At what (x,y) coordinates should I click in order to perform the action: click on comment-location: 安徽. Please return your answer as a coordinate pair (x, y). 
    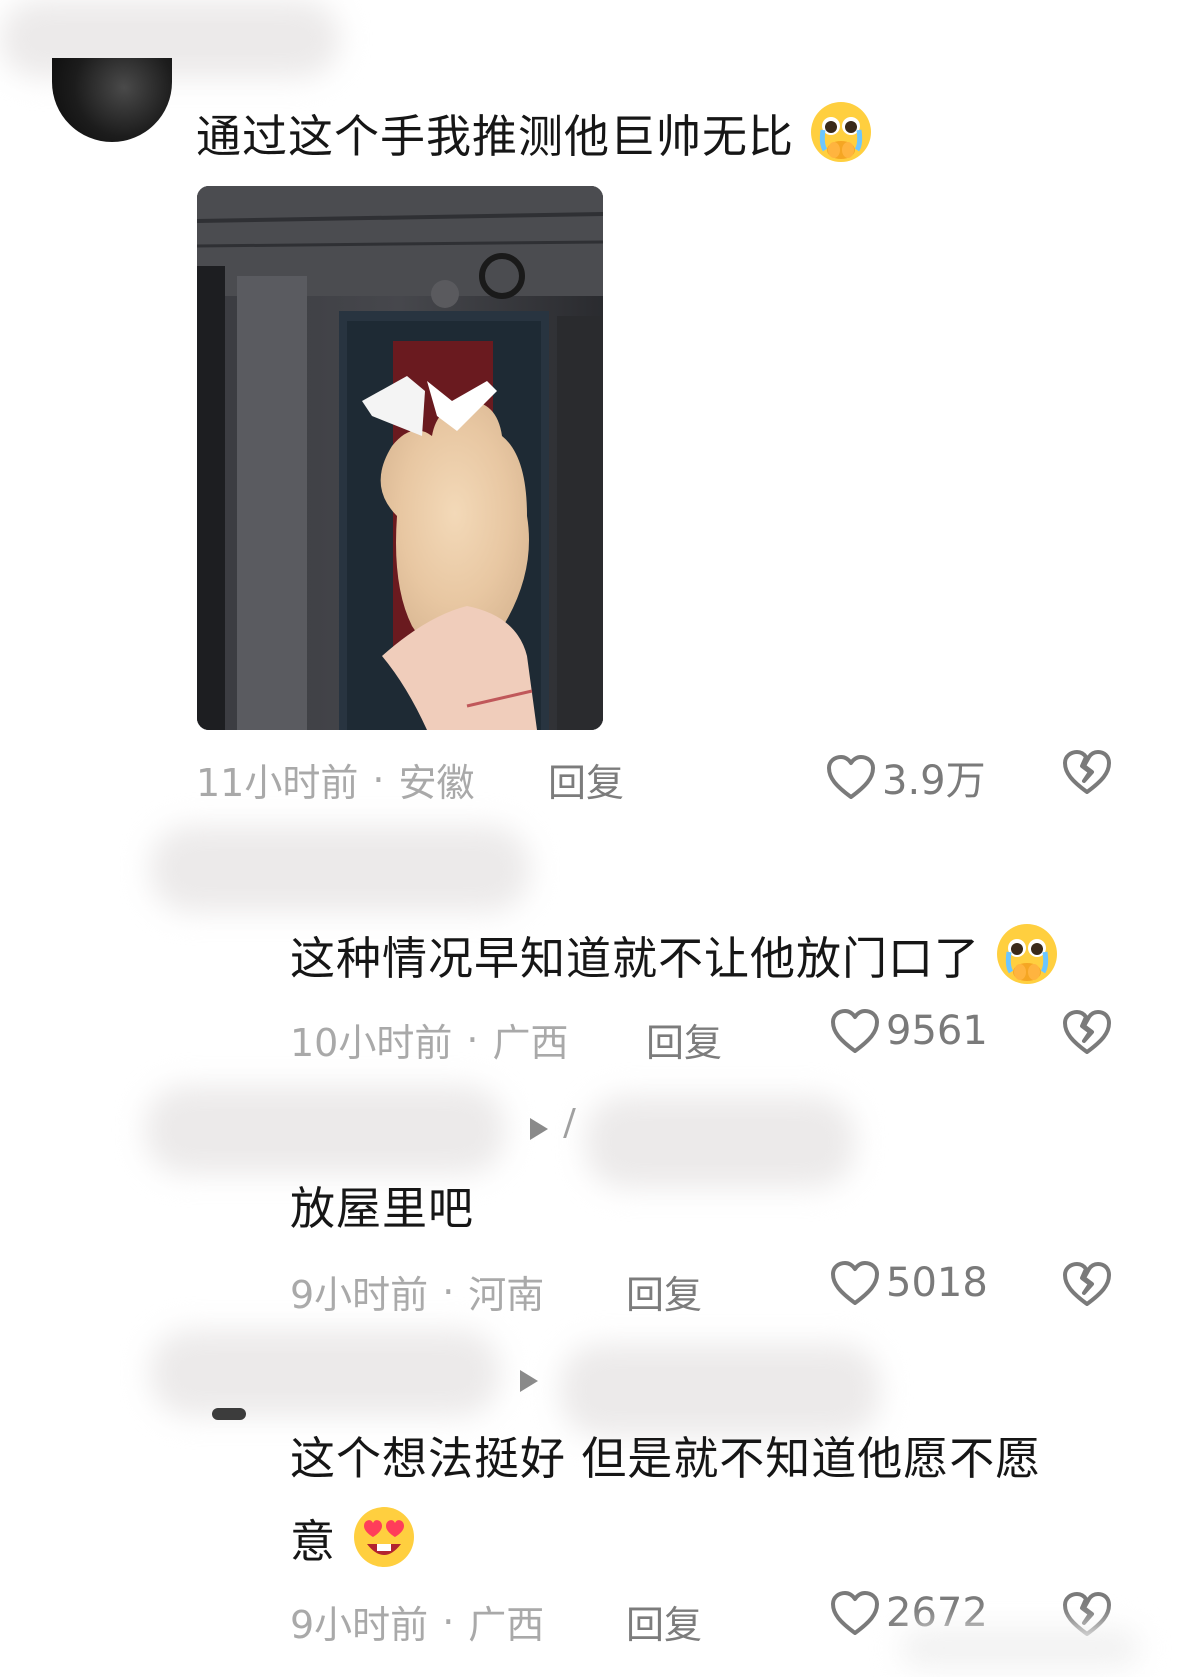
    Looking at the image, I should click on (436, 783).